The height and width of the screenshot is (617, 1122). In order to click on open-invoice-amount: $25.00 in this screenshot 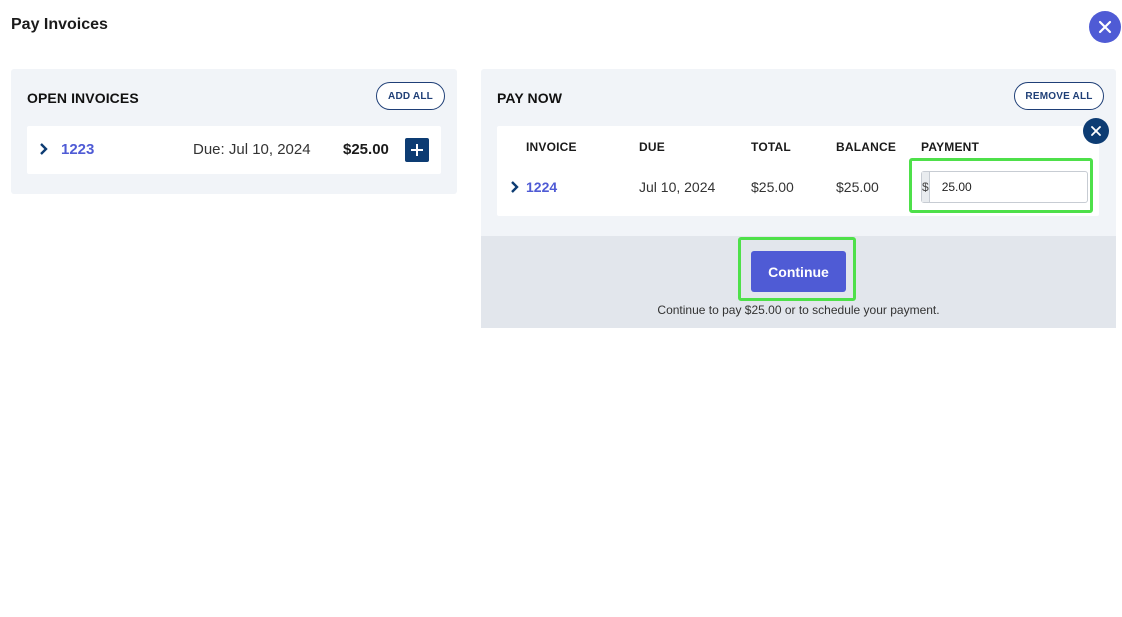, I will do `click(366, 149)`.